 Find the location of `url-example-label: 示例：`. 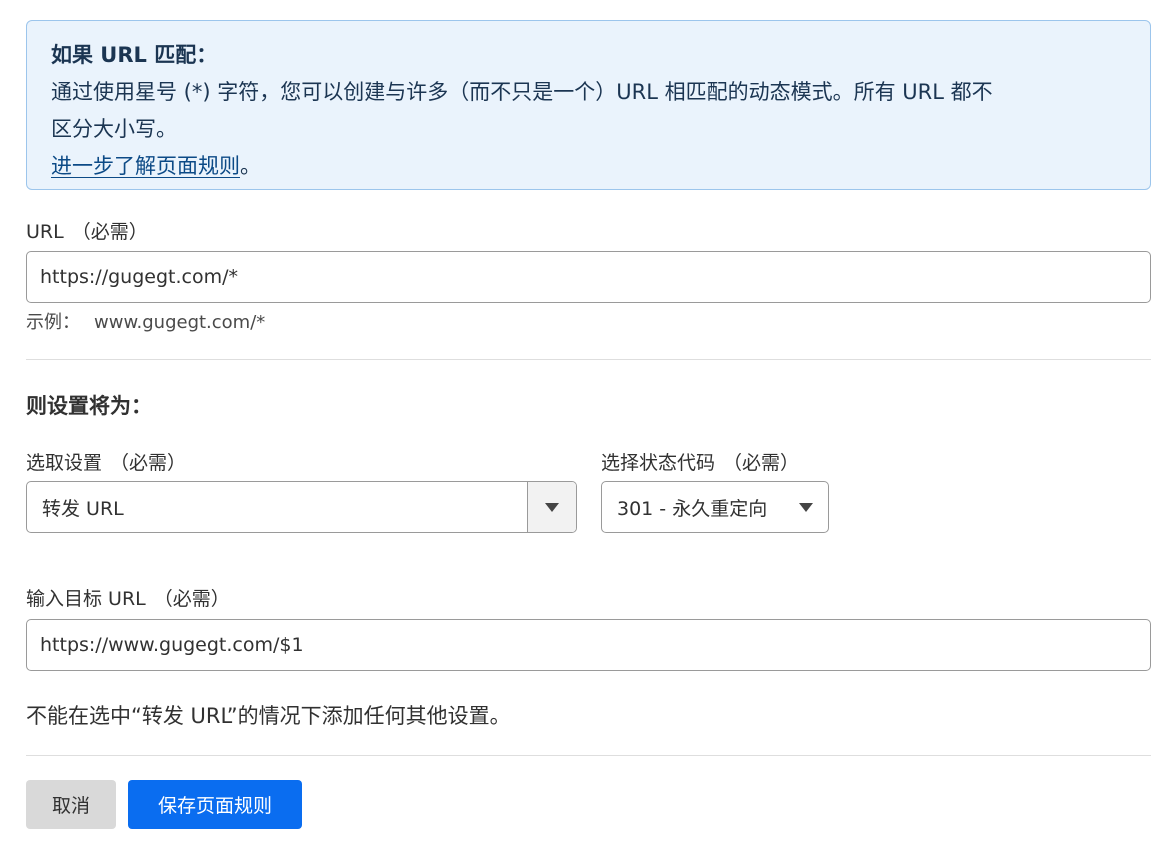

url-example-label: 示例： is located at coordinates (53, 322).